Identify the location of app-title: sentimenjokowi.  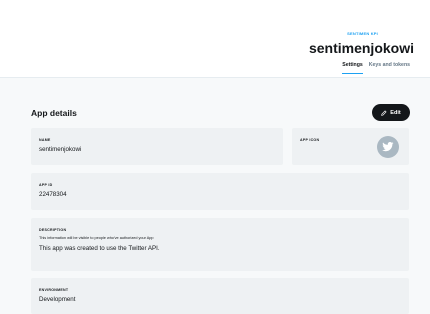
(361, 48).